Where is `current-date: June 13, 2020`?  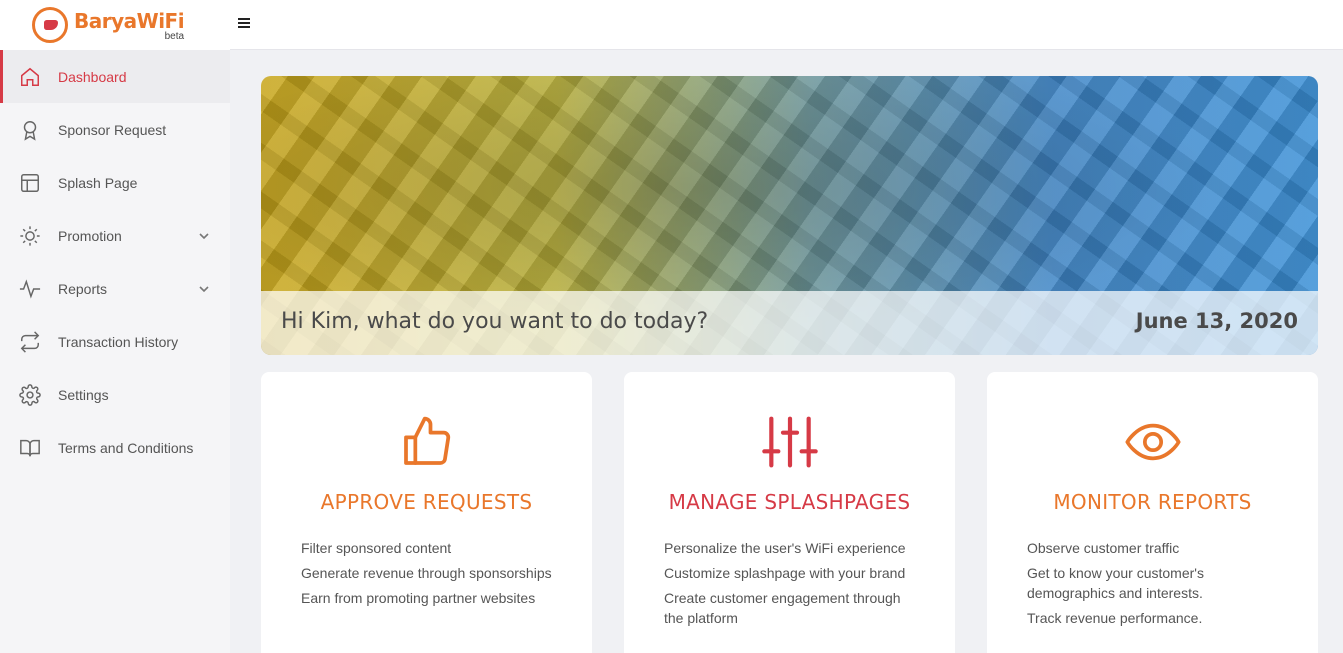
current-date: June 13, 2020 is located at coordinates (1216, 321).